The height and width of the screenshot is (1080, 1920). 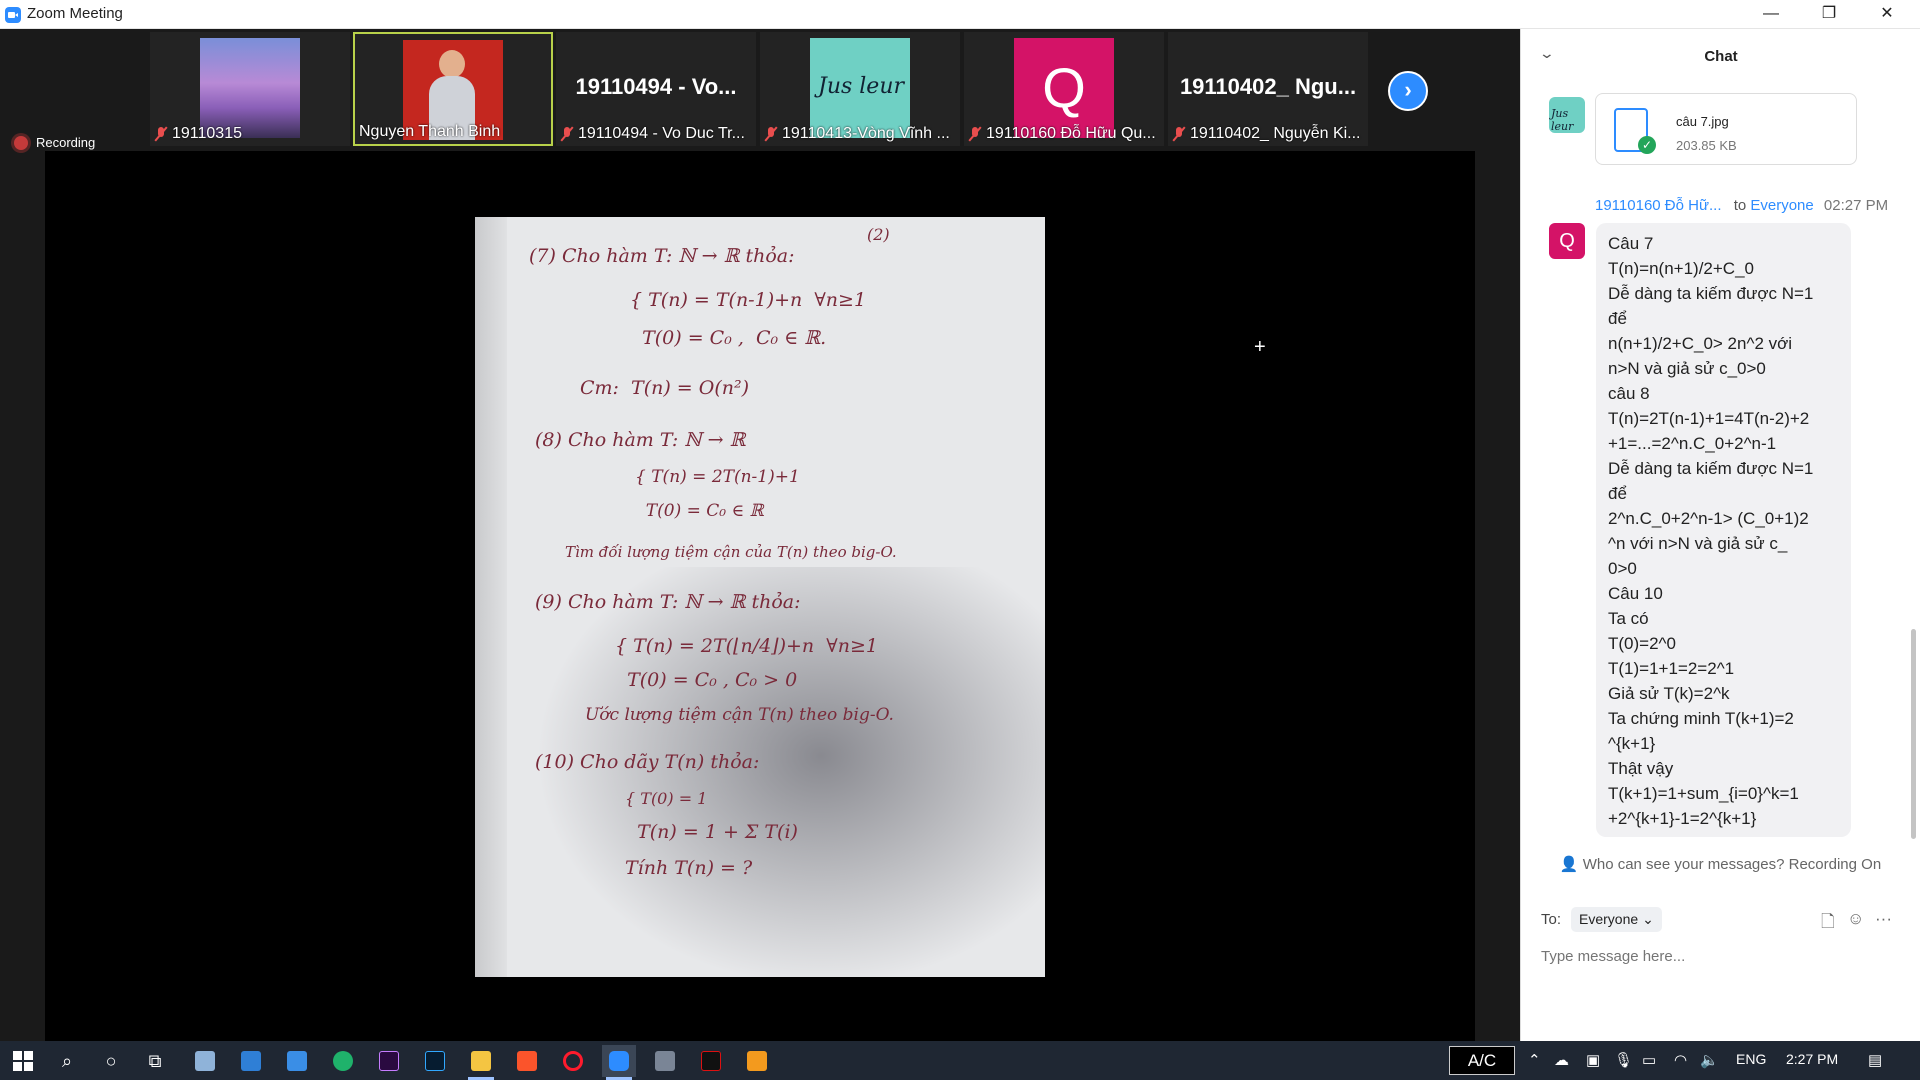 I want to click on recording-dot-icon, so click(x=21, y=142).